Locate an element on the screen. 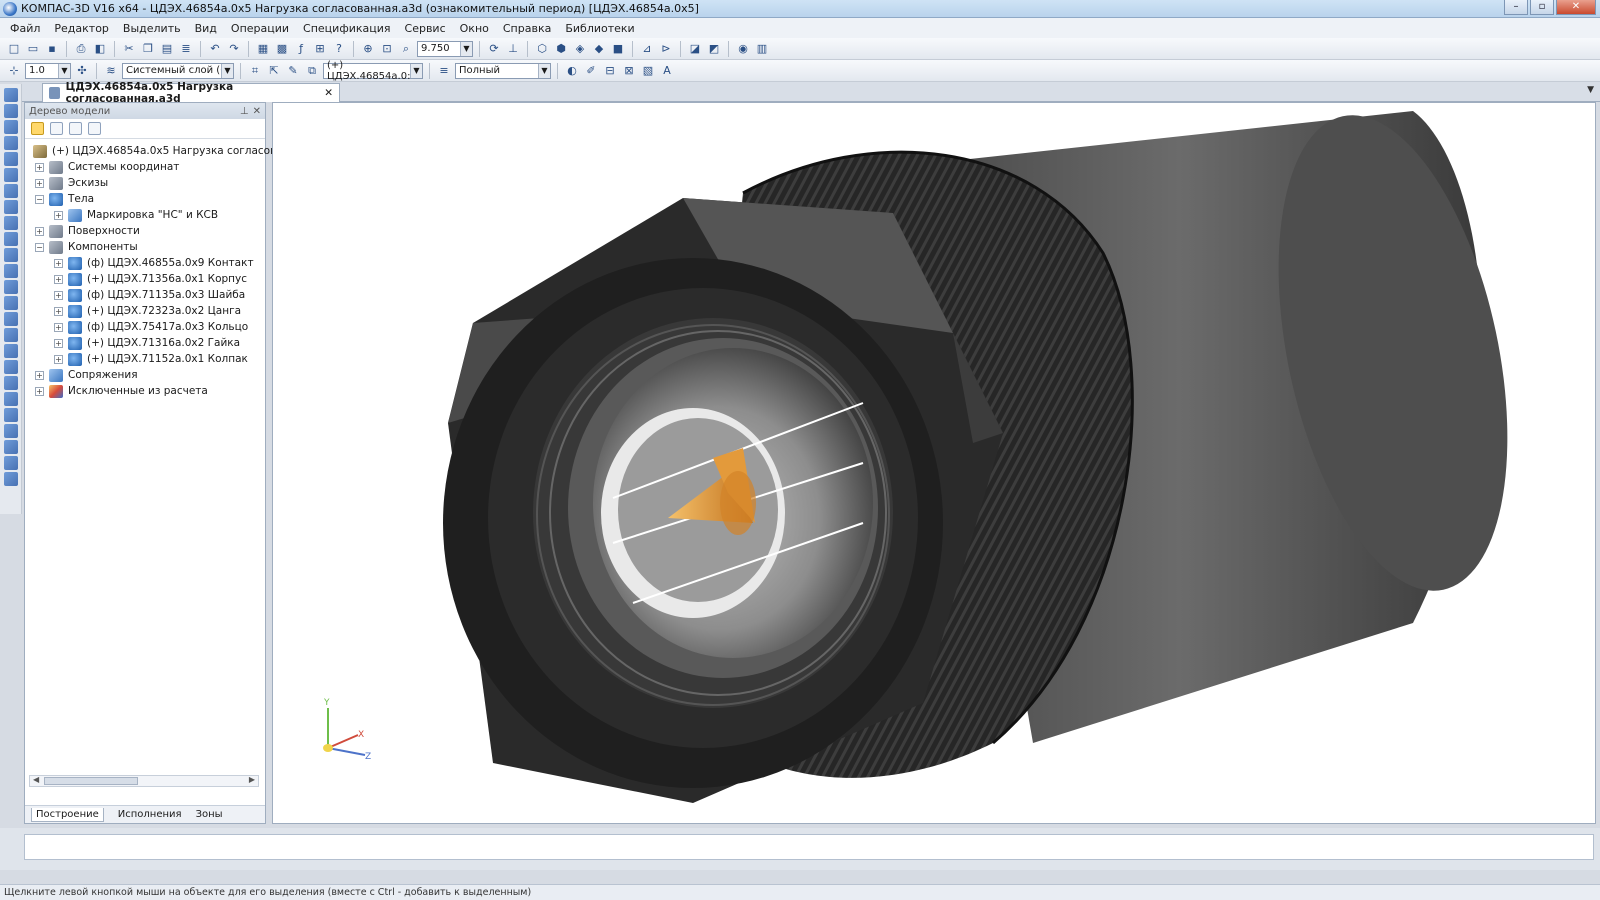  zoom-combo: 9.750 ▼ is located at coordinates (445, 48).